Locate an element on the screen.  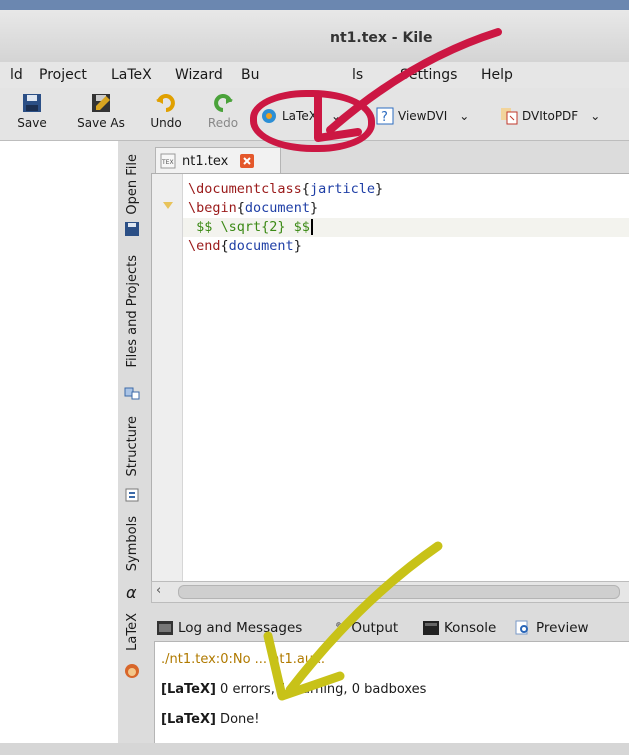
red-arrow-shaft is located at coordinates (414, 81).